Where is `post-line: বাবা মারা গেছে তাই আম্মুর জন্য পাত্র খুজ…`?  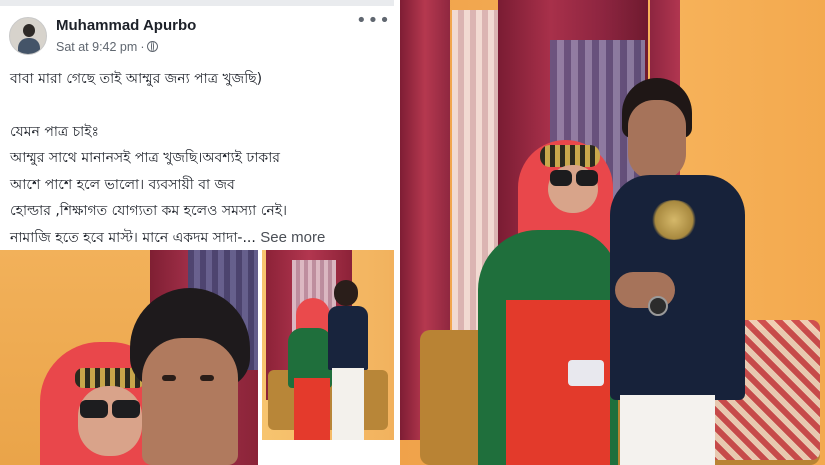 post-line: বাবা মারা গেছে তাই আম্মুর জন্য পাত্র খুজ… is located at coordinates (136, 79).